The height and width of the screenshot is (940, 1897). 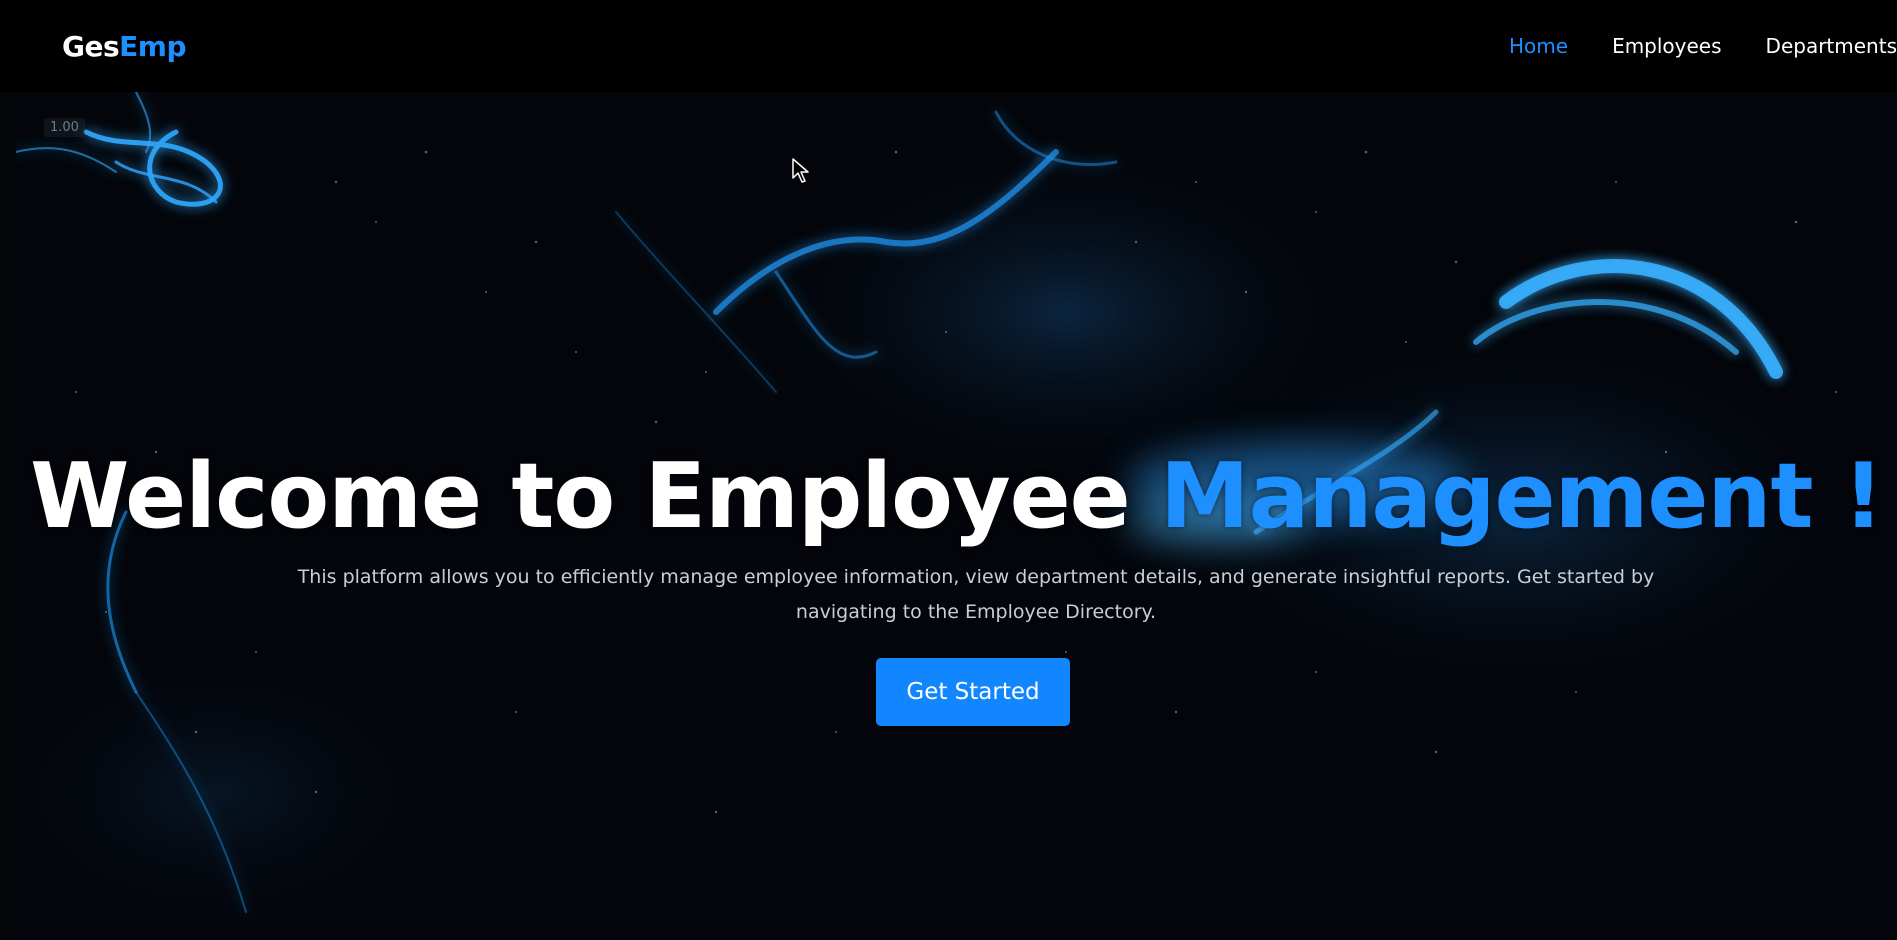 What do you see at coordinates (64, 127) in the screenshot?
I see `zoom-readout: 1.00` at bounding box center [64, 127].